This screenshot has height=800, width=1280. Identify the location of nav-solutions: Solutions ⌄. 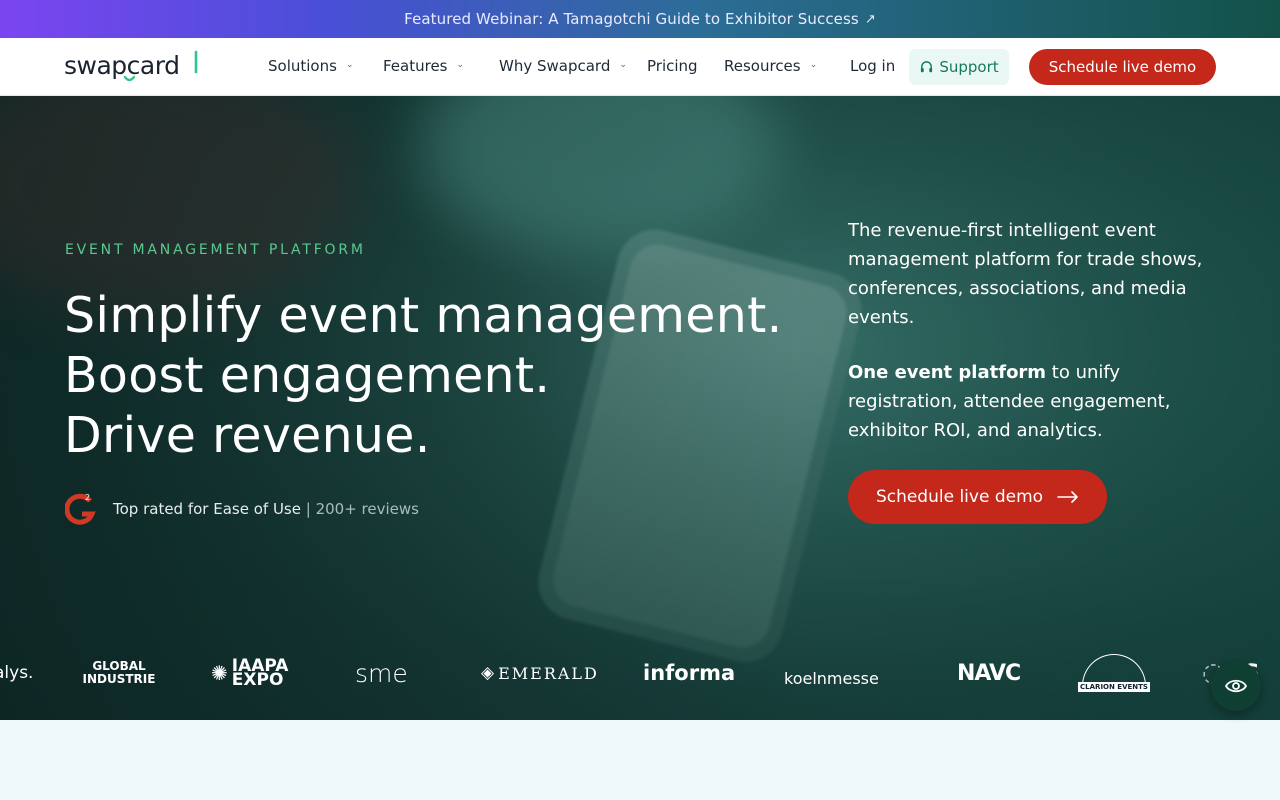
(310, 66).